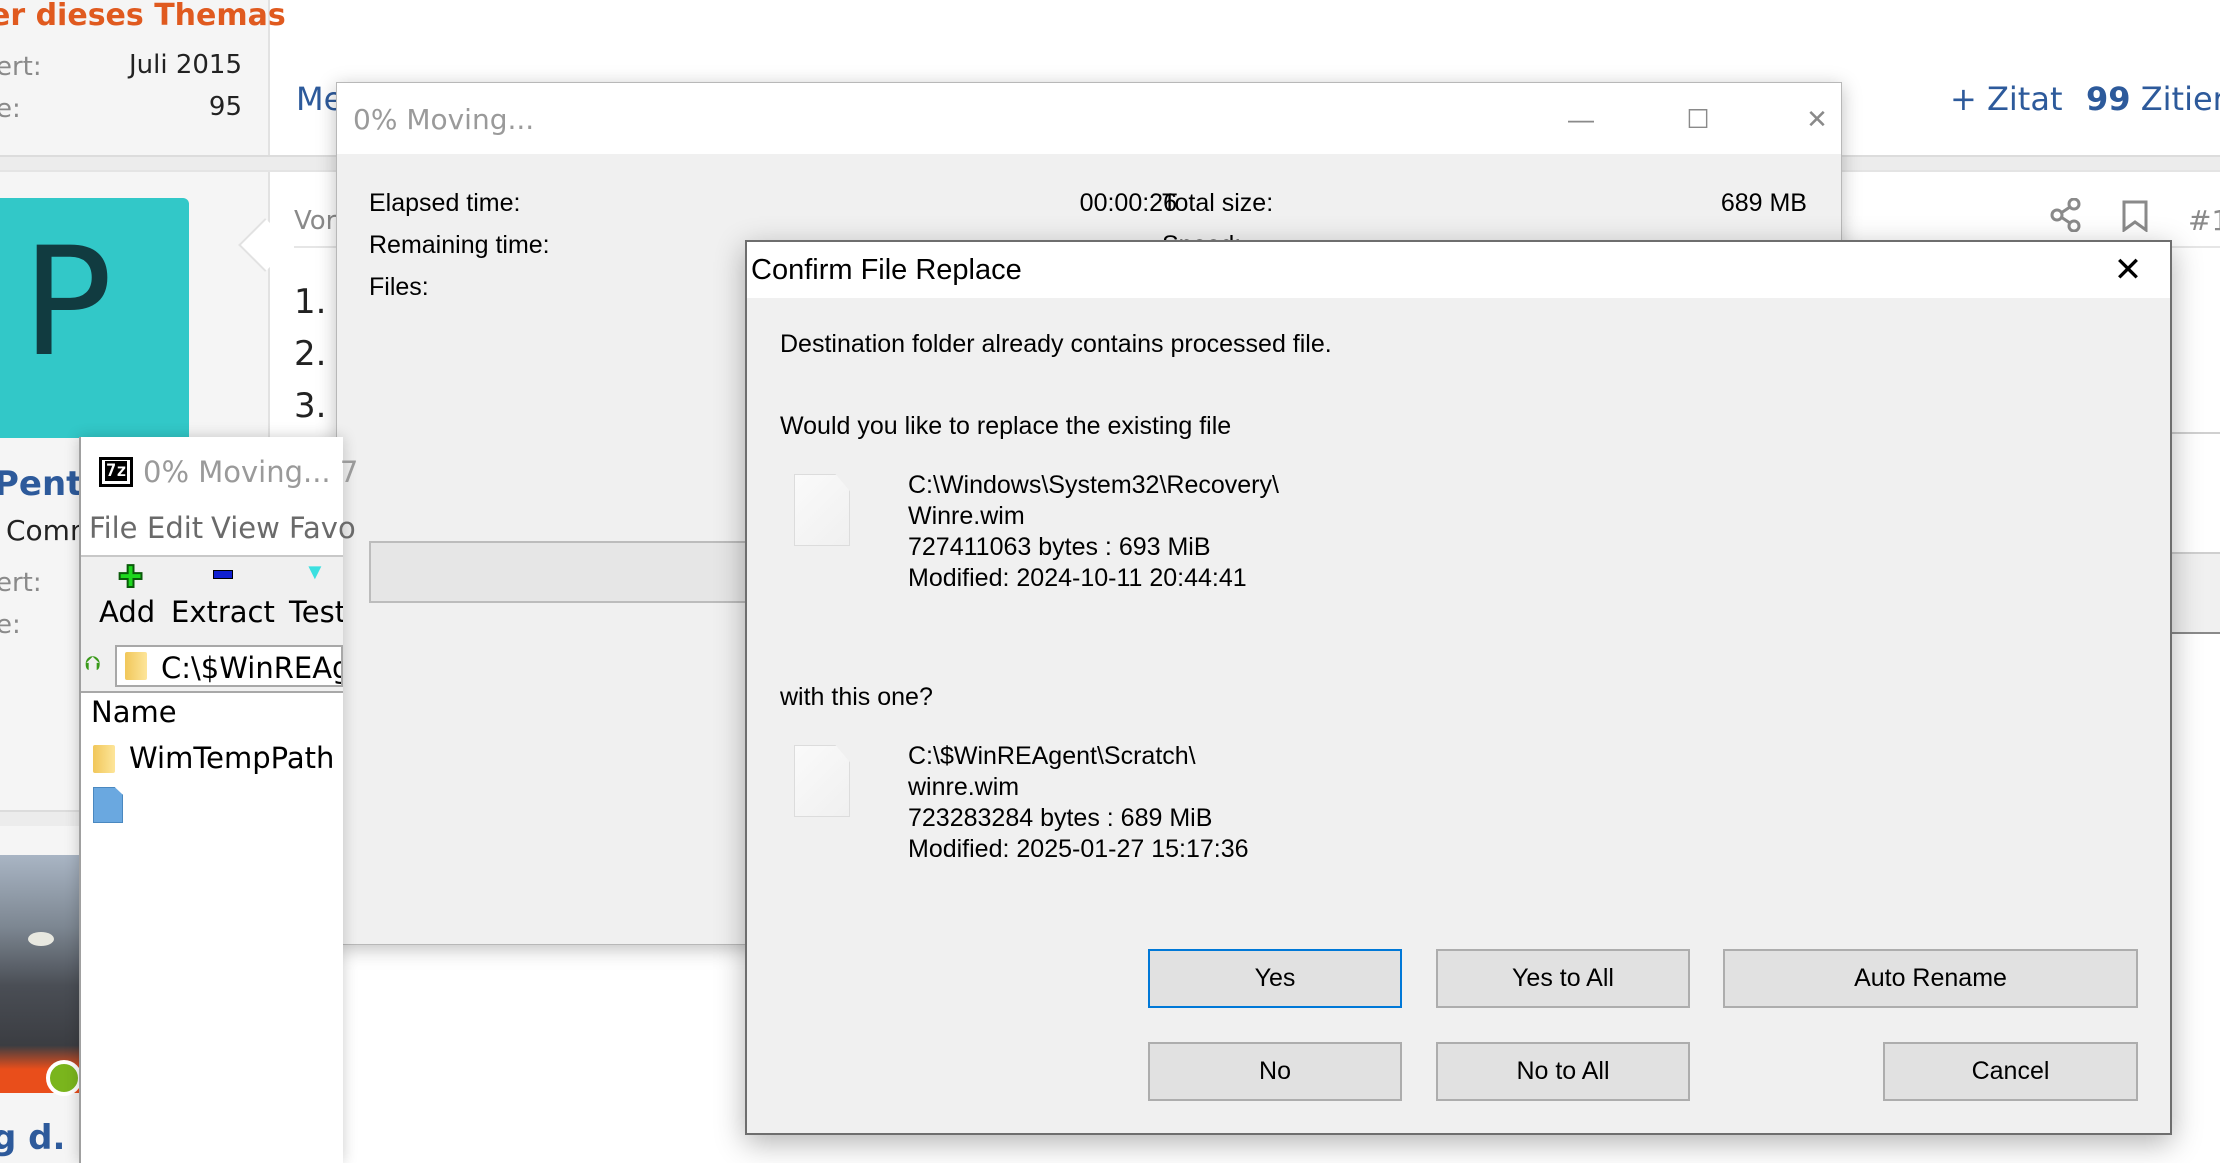 The width and height of the screenshot is (2220, 1163). What do you see at coordinates (2006, 99) in the screenshot?
I see `quote-add-button: + Zitat` at bounding box center [2006, 99].